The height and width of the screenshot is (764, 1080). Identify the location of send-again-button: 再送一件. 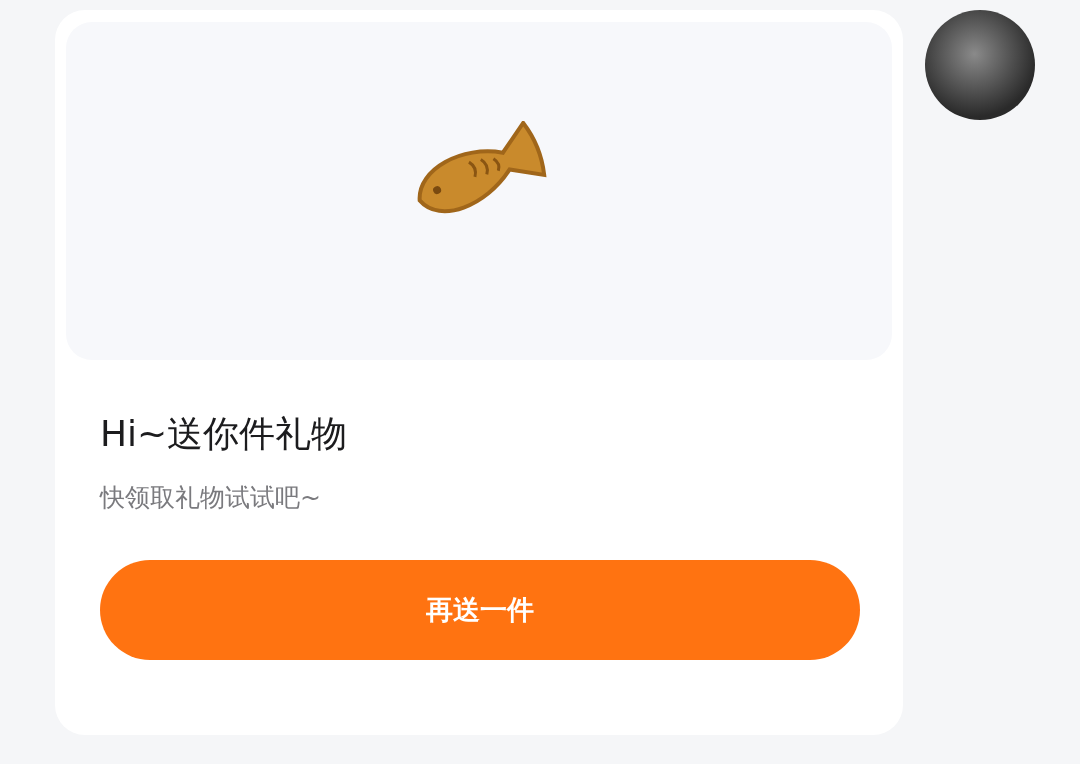
(480, 610).